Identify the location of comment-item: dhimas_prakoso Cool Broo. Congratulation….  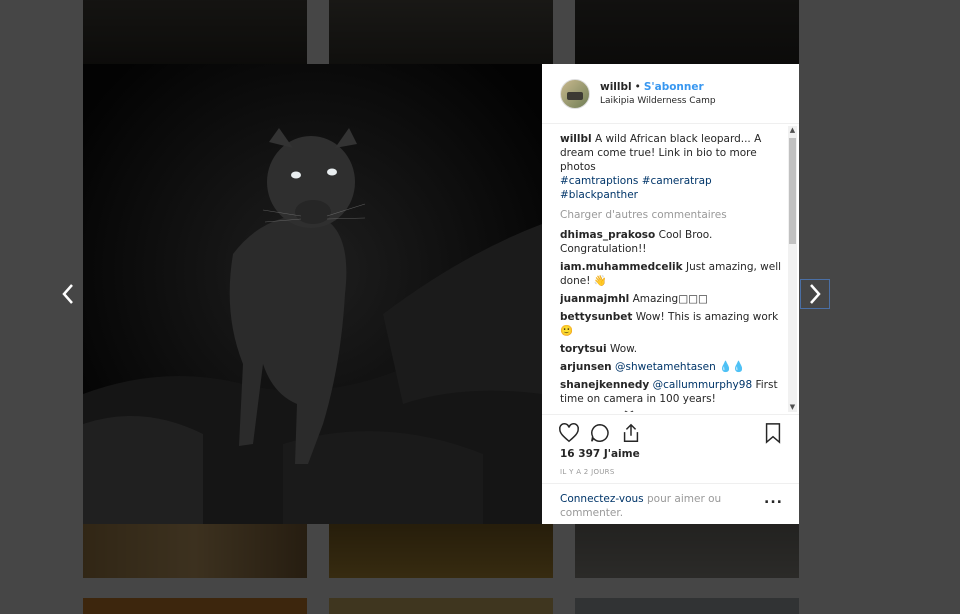
(671, 242).